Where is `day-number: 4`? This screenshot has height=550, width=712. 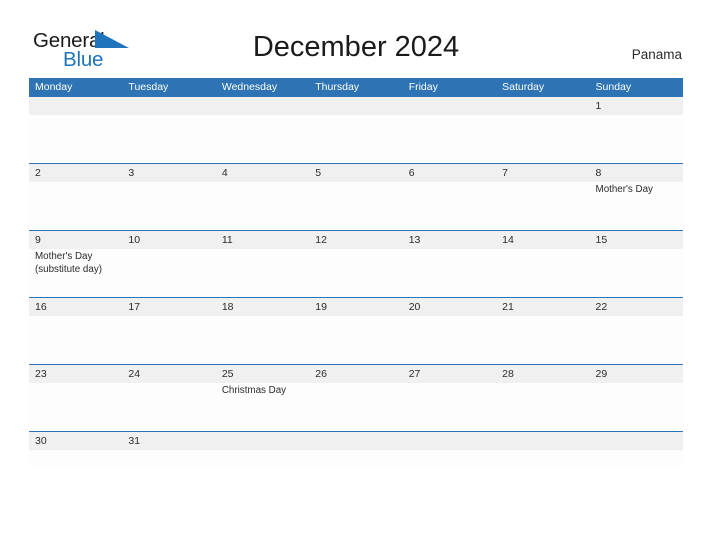 day-number: 4 is located at coordinates (262, 173).